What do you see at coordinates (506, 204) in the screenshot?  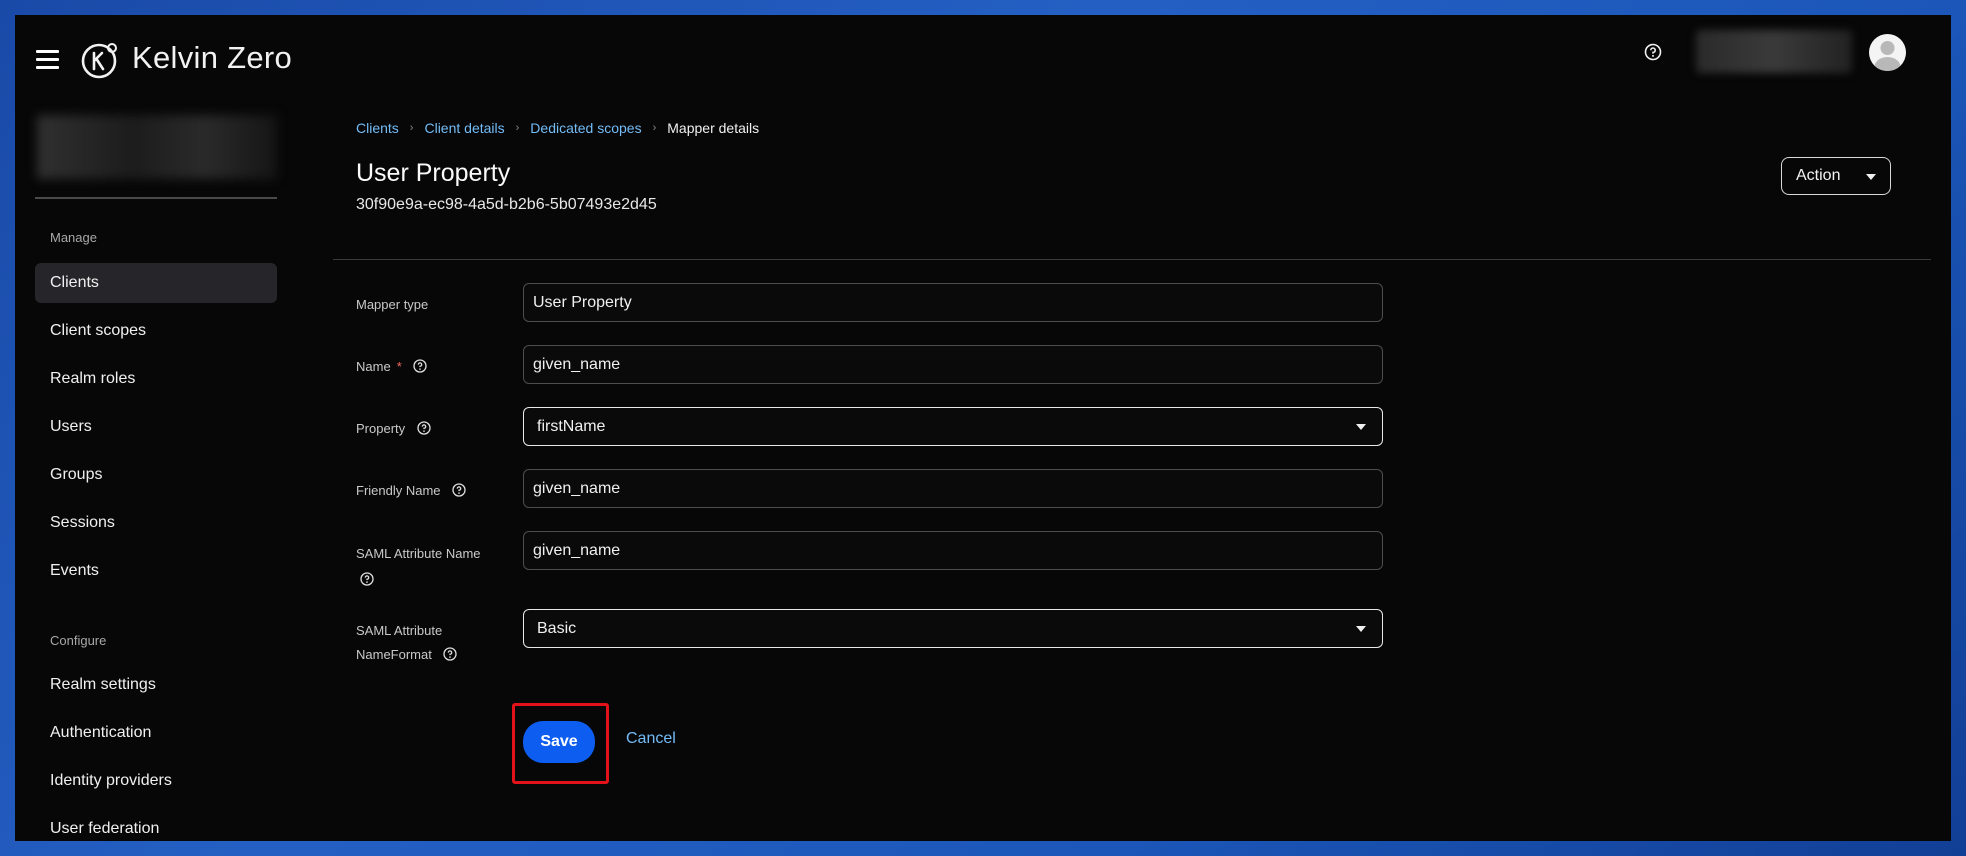 I see `mapper-id: 30f90e9a-ec98-4a5d-b2b6-5b07493e2d45` at bounding box center [506, 204].